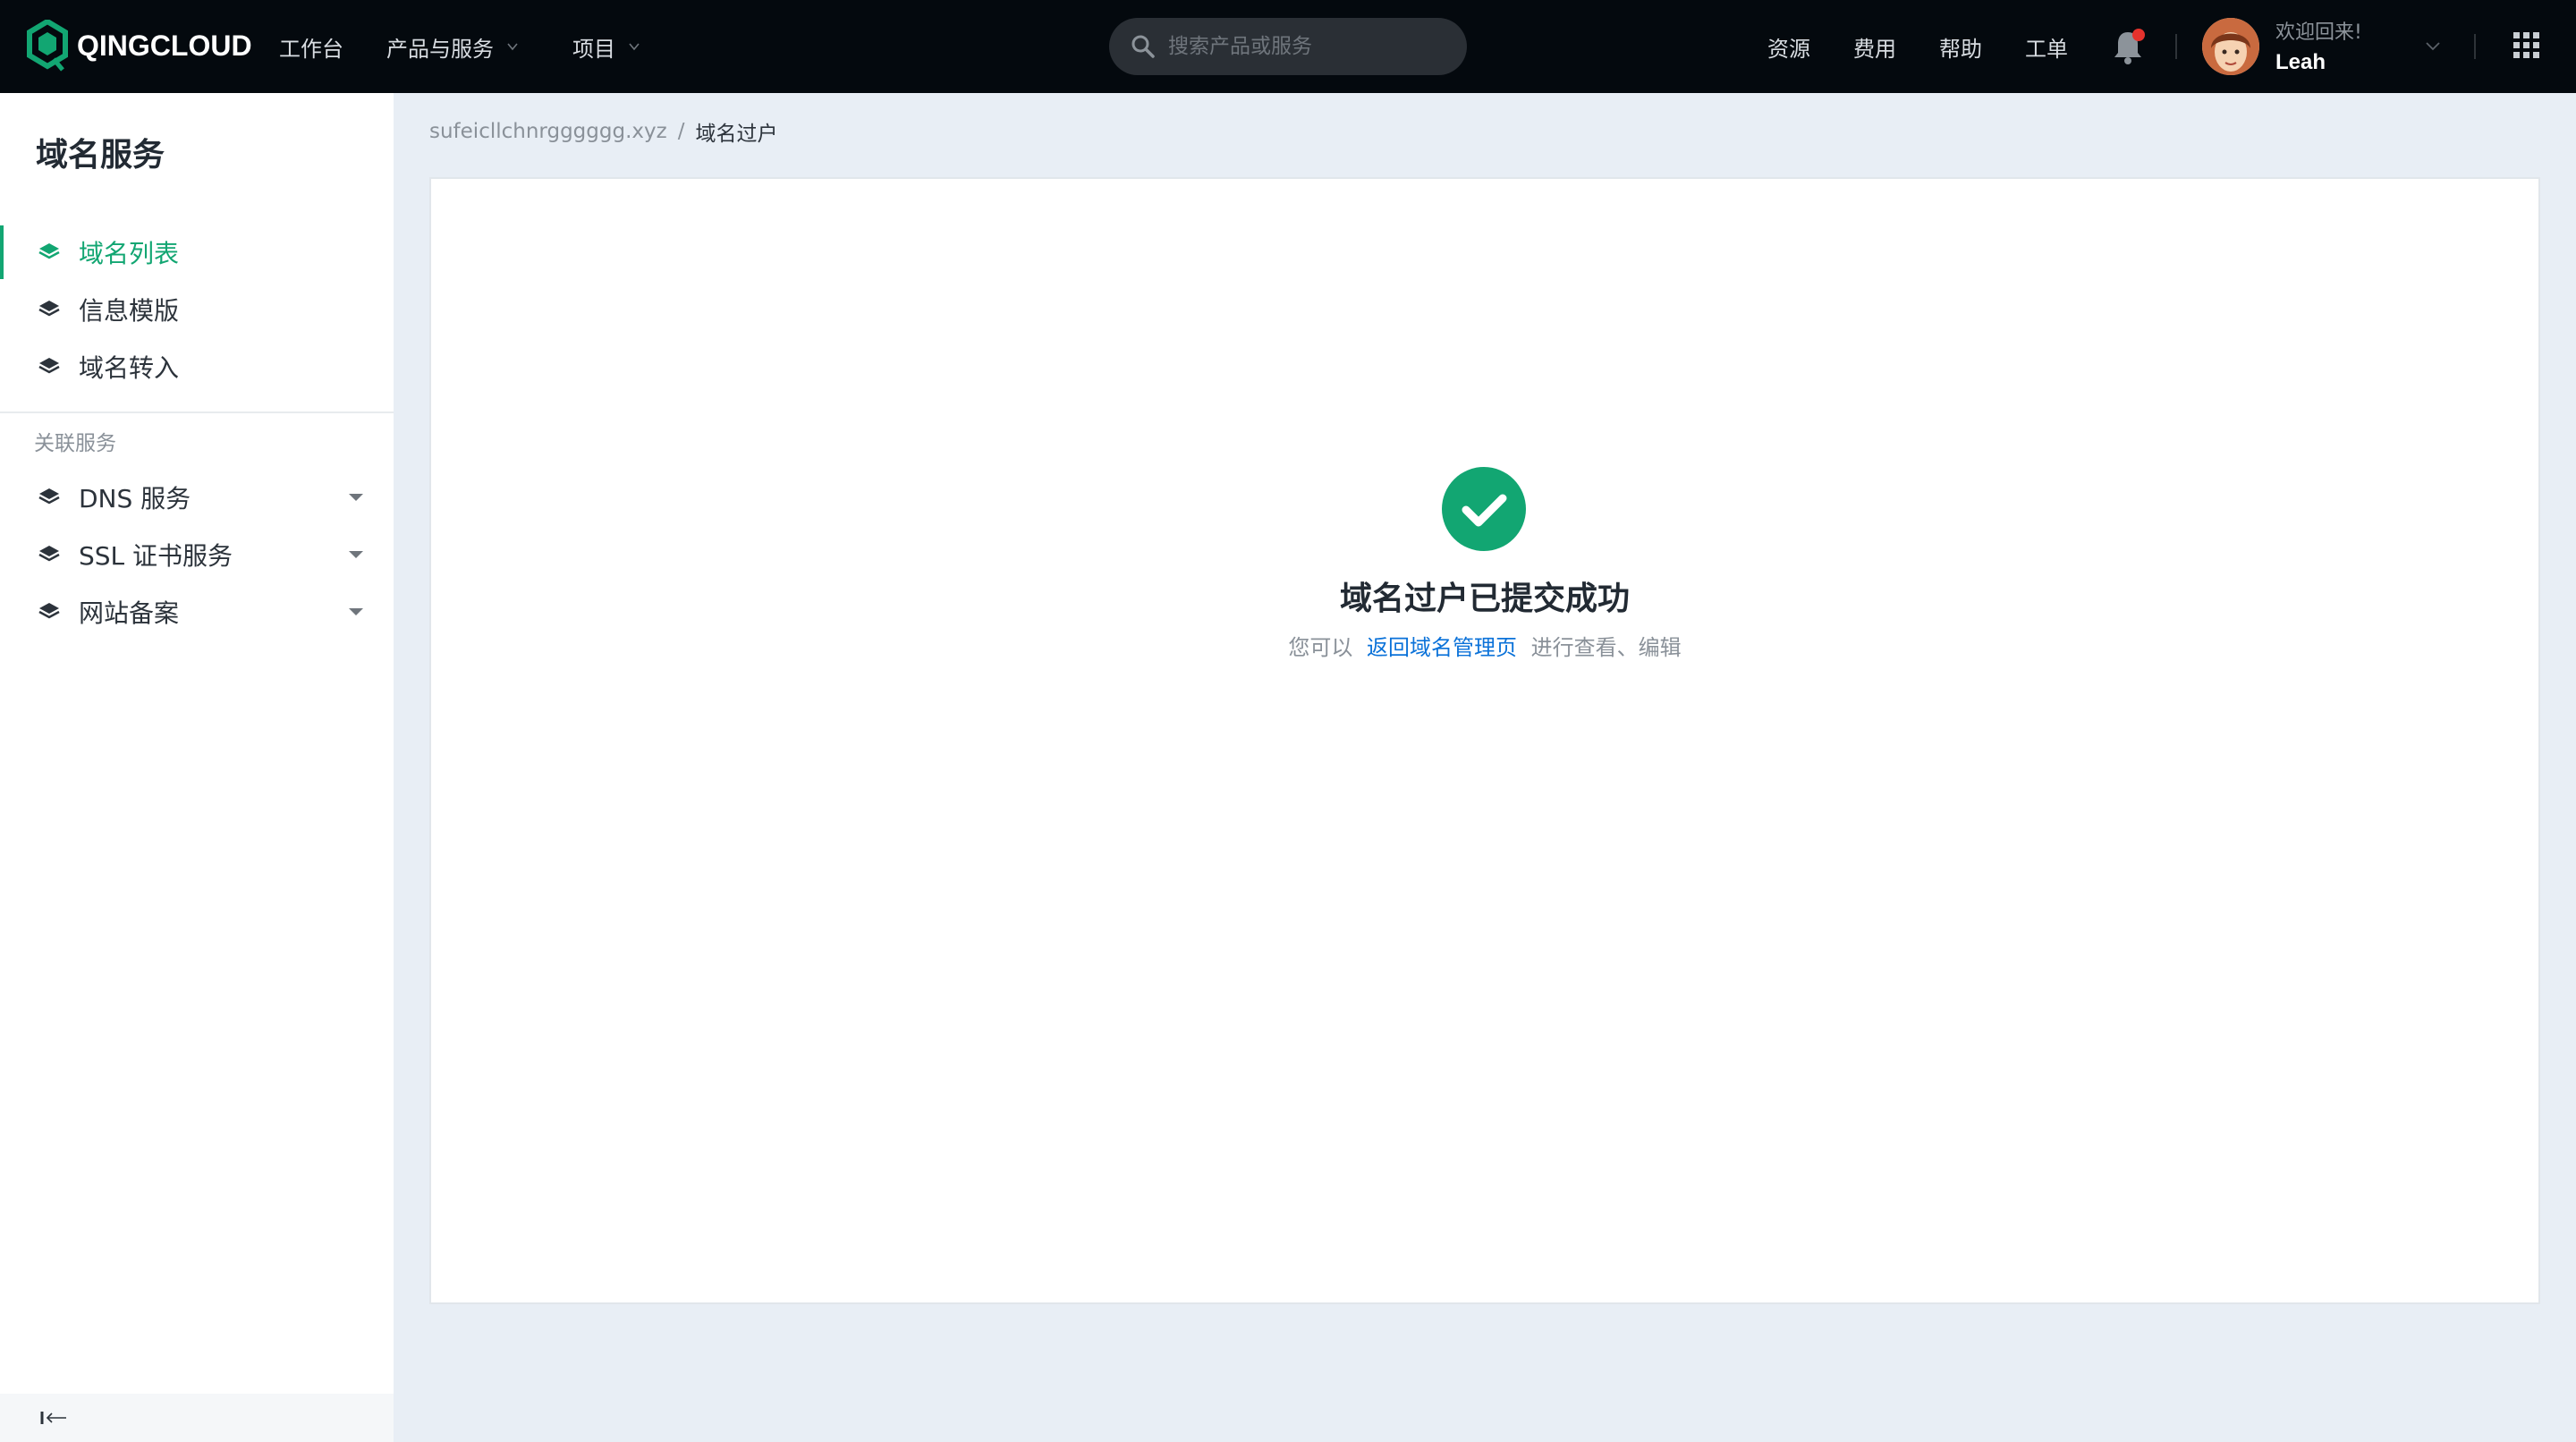 This screenshot has height=1442, width=2576. I want to click on nav-tickets-label: 工单, so click(2046, 49).